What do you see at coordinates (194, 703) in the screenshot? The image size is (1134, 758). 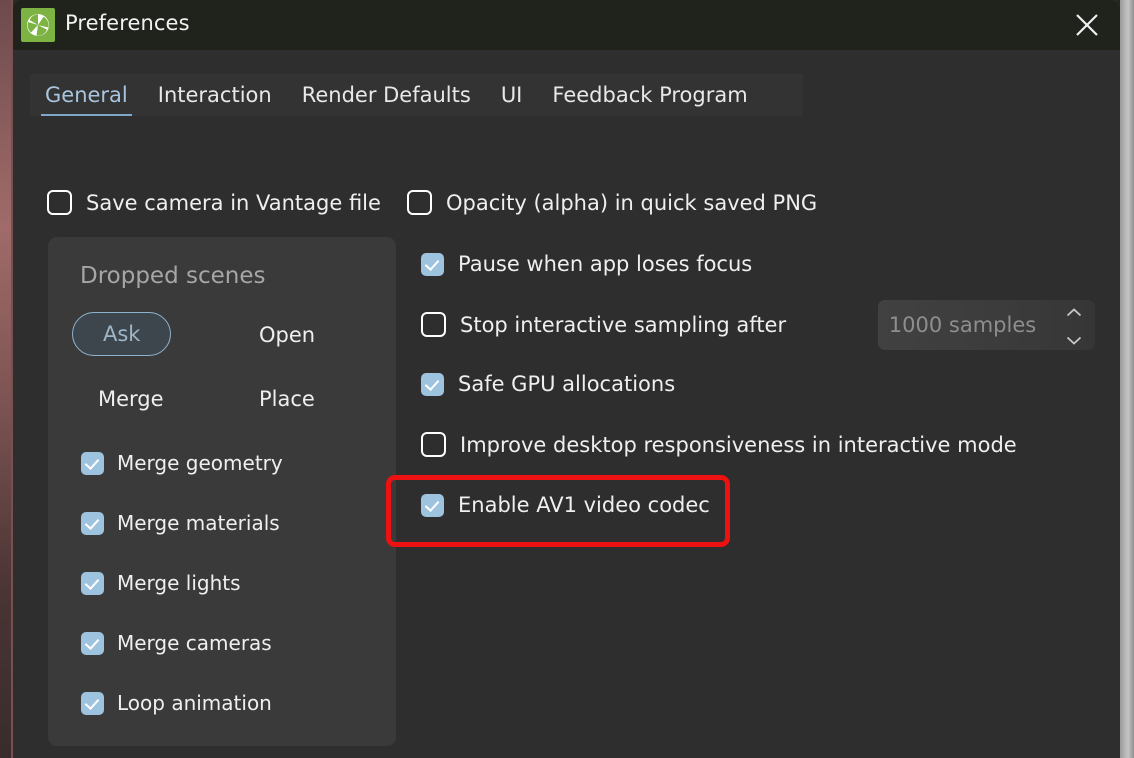 I see `checkbox-label: Loop animation` at bounding box center [194, 703].